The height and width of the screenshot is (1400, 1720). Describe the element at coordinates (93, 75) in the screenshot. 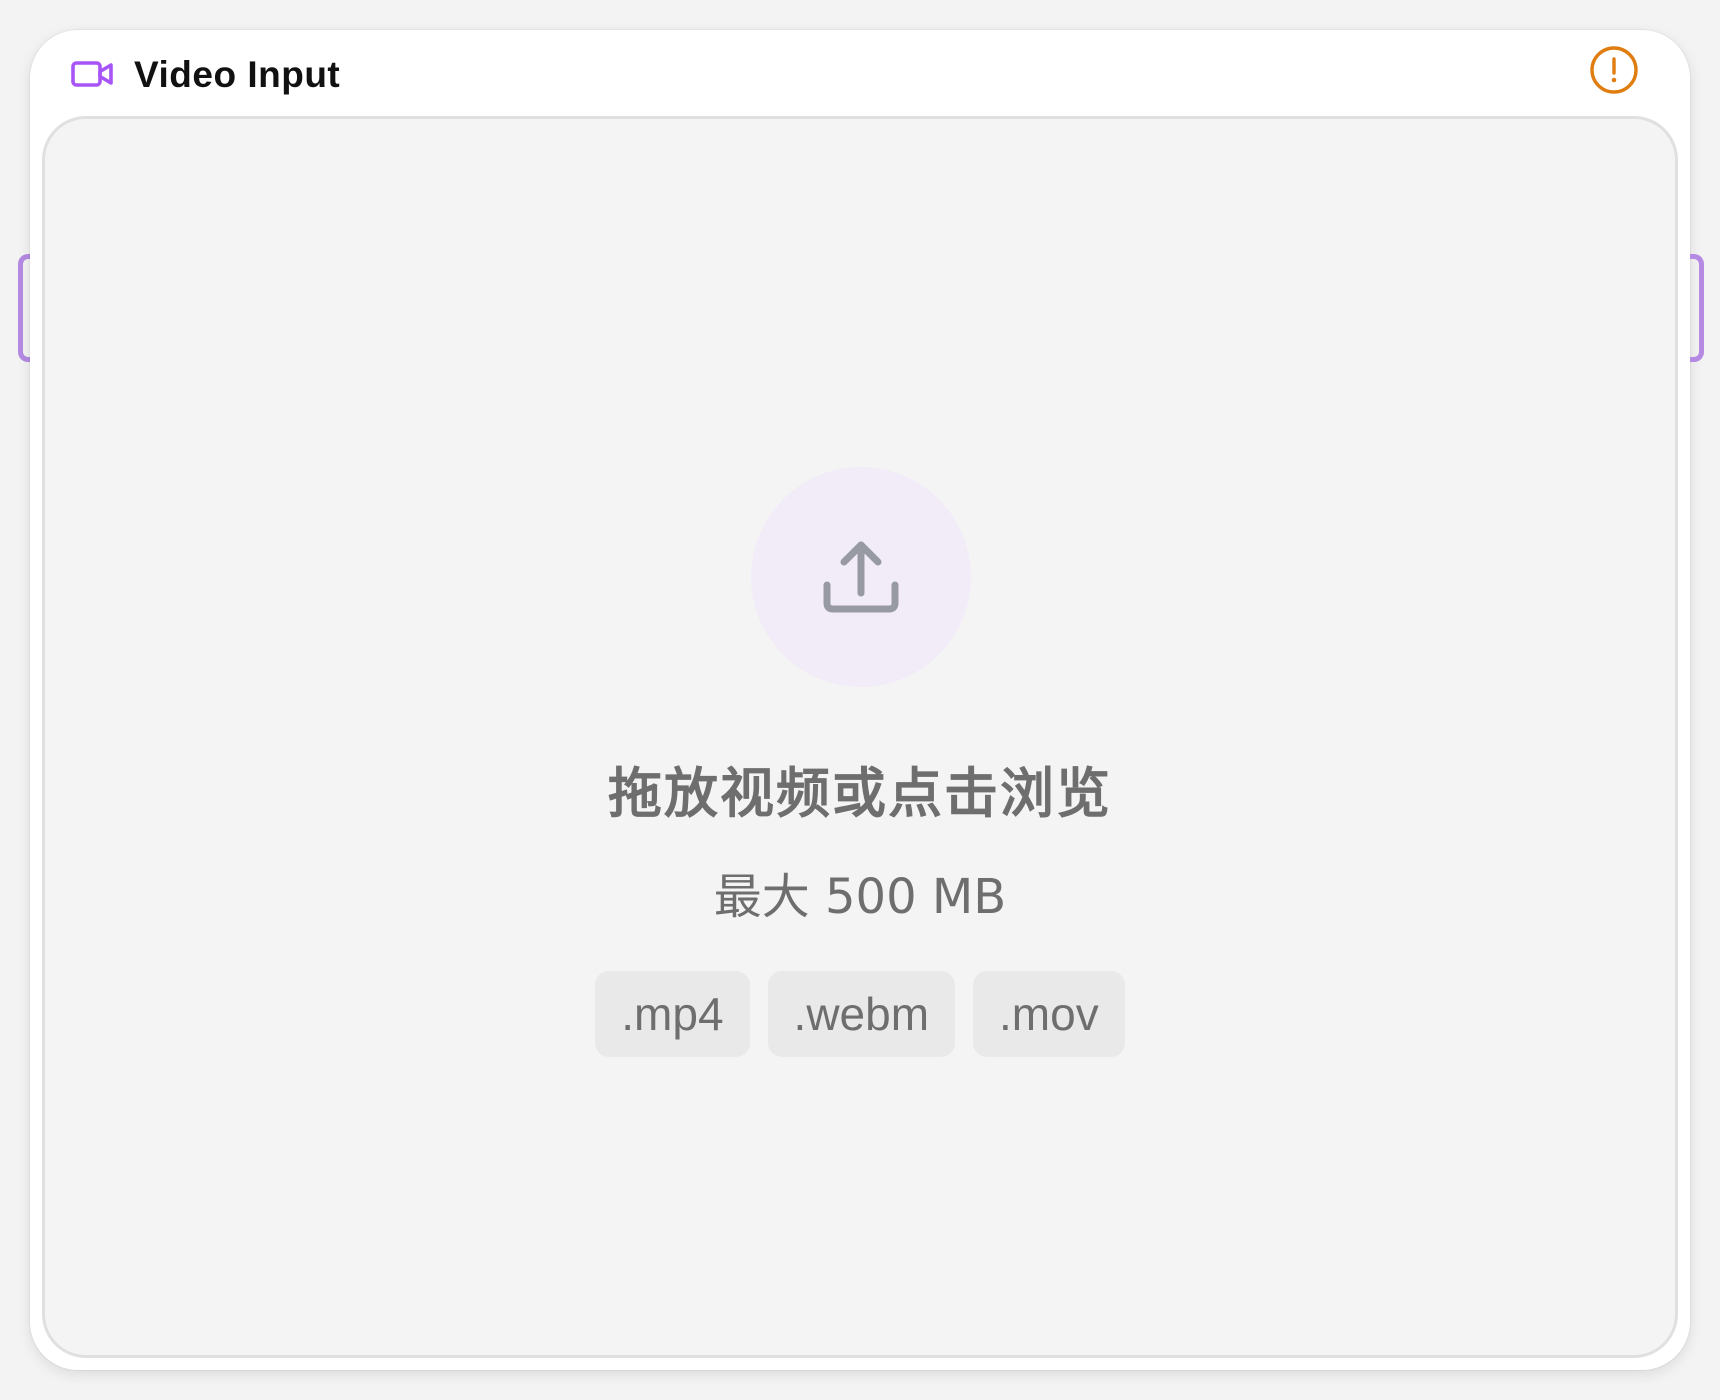

I see `video-camera-icon` at that location.